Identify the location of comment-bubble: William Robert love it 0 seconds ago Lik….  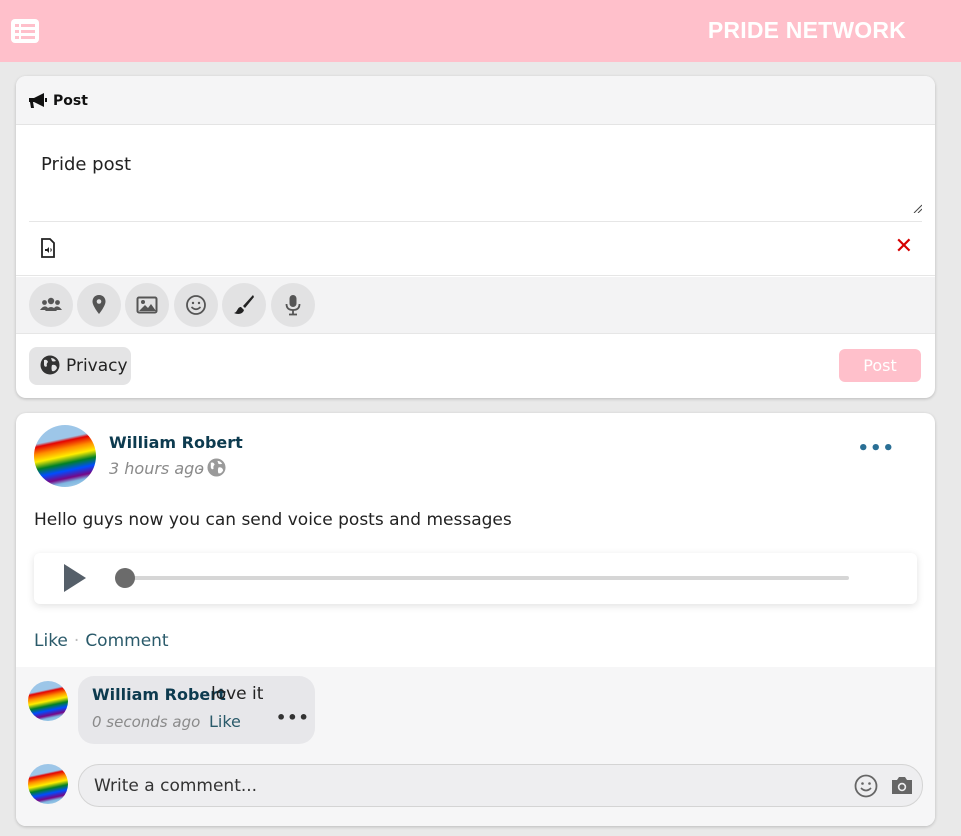
(196, 710).